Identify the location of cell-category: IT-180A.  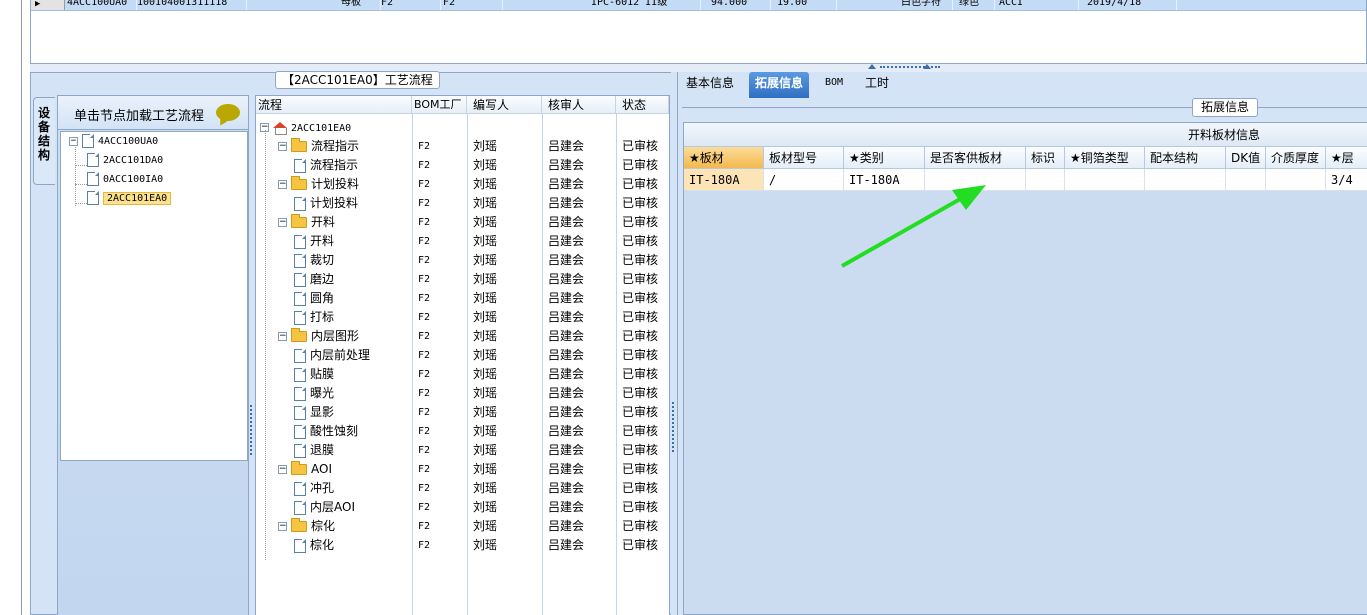
(884, 180).